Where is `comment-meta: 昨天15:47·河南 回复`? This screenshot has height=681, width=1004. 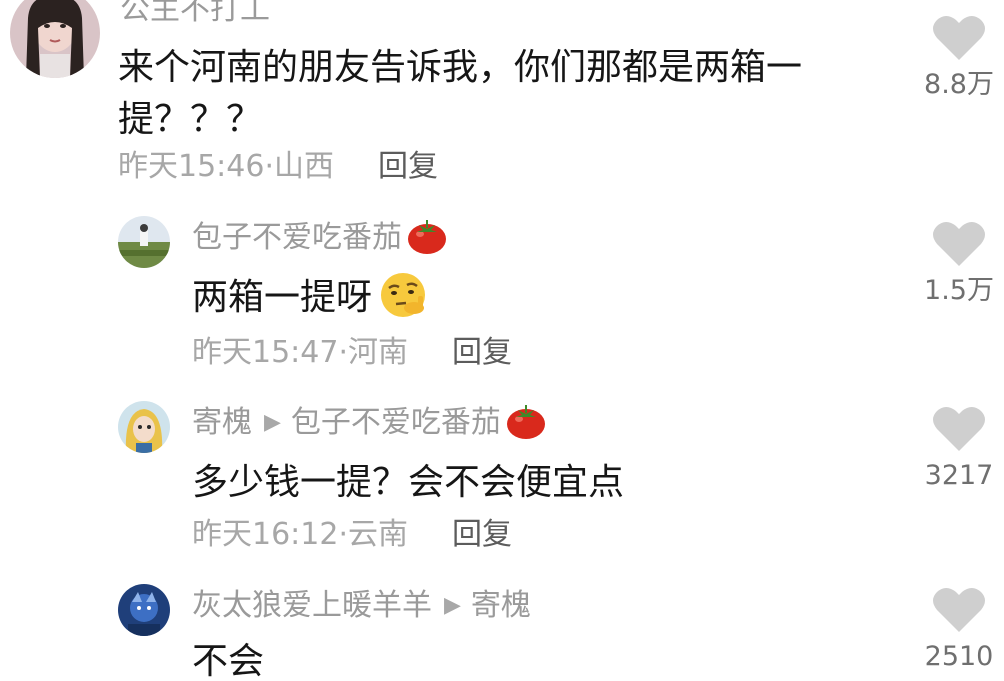
comment-meta: 昨天15:47·河南 回复 is located at coordinates (352, 353).